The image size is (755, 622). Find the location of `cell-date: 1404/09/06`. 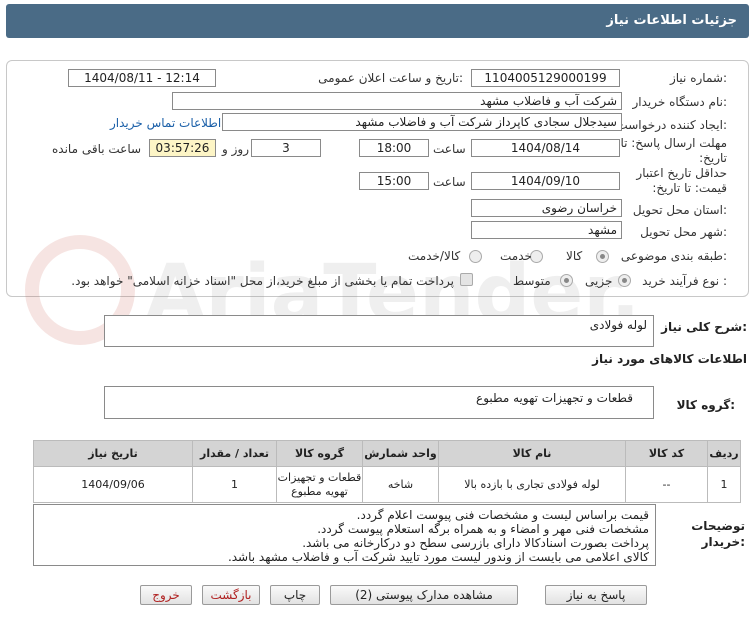

cell-date: 1404/09/06 is located at coordinates (113, 484).